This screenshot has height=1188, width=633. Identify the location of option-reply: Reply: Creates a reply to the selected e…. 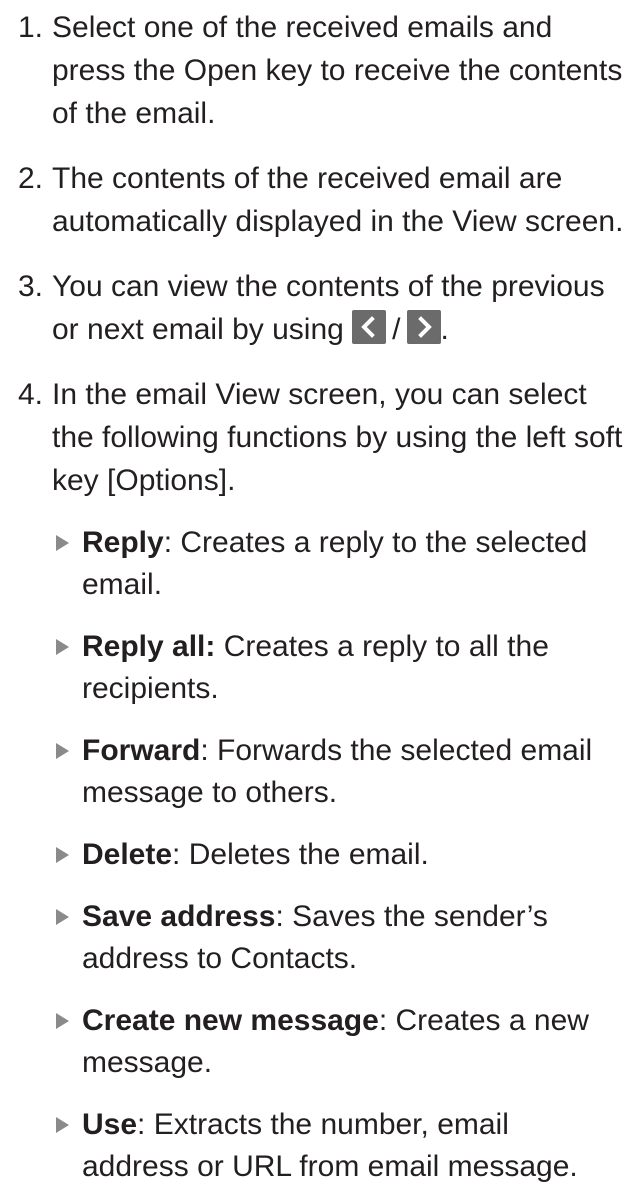
(316, 564).